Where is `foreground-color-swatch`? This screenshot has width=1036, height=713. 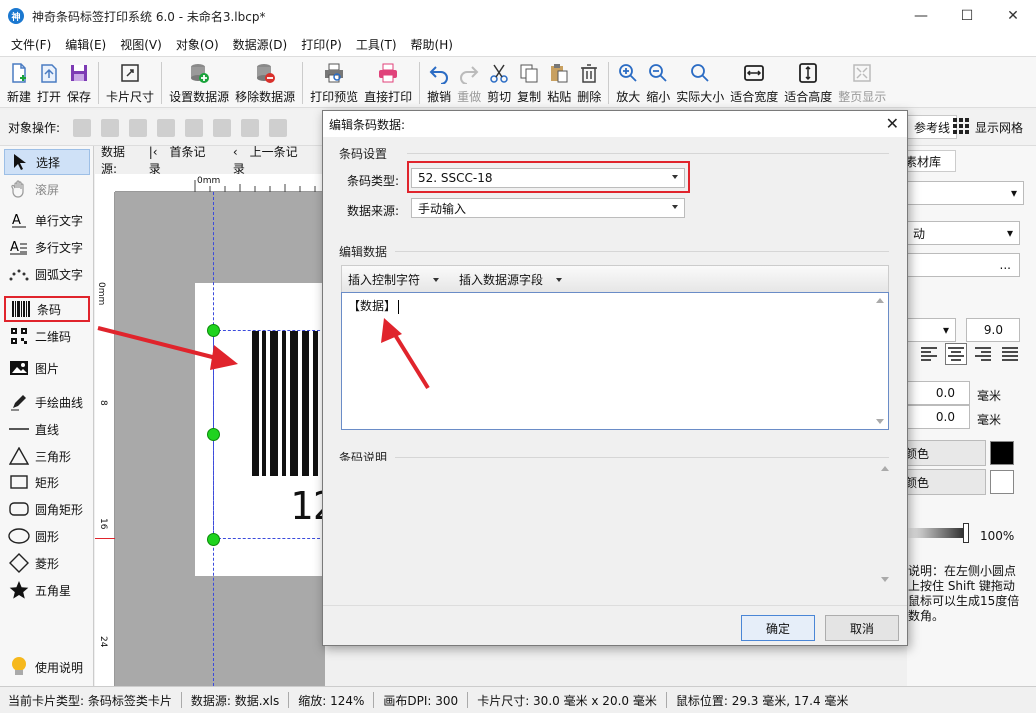 foreground-color-swatch is located at coordinates (1002, 453).